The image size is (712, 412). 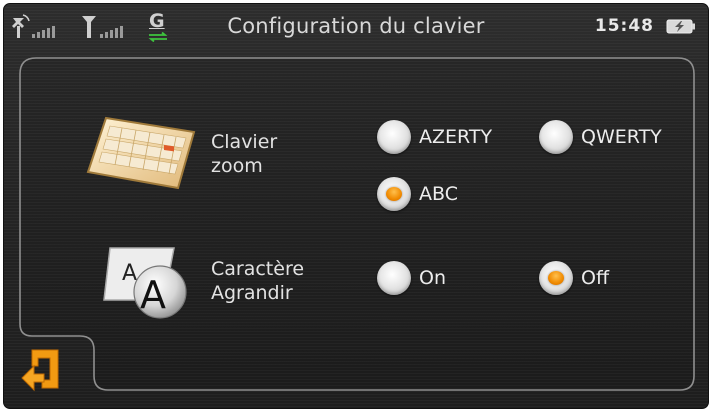 What do you see at coordinates (411, 278) in the screenshot?
I see `radio-on: On` at bounding box center [411, 278].